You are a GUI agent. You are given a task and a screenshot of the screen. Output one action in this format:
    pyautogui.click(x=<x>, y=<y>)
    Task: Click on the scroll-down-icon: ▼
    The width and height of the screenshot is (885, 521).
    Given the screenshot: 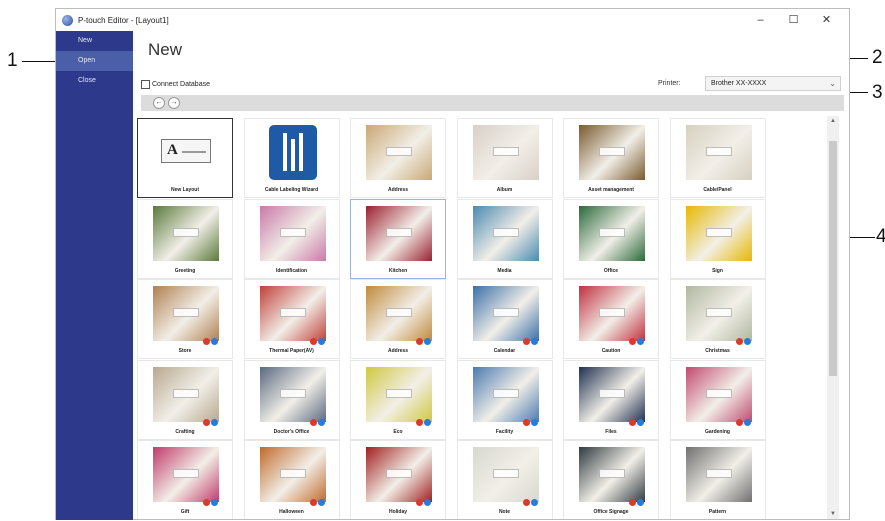 What is the action you would take?
    pyautogui.click(x=833, y=514)
    